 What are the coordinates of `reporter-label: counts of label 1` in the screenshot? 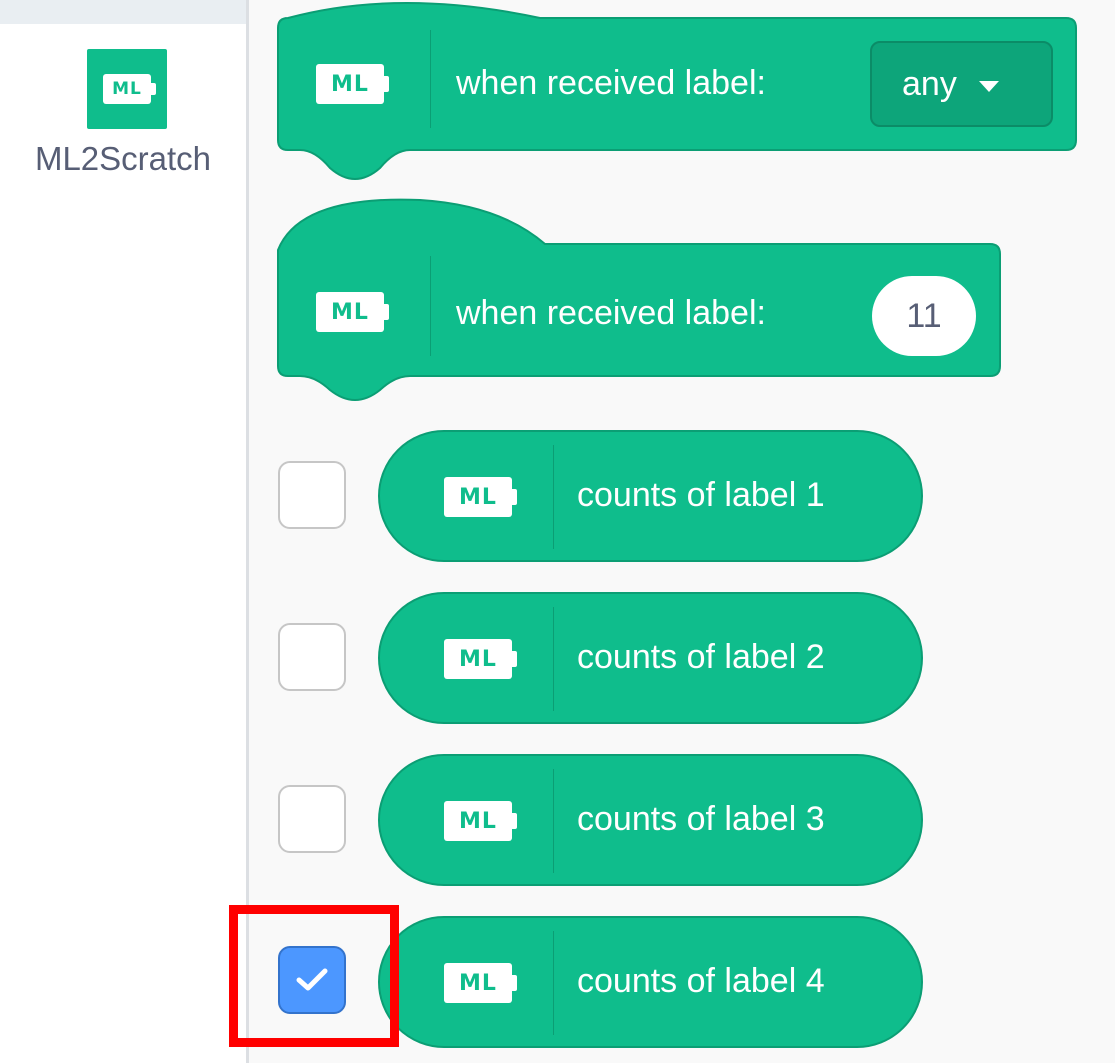 It's located at (701, 495).